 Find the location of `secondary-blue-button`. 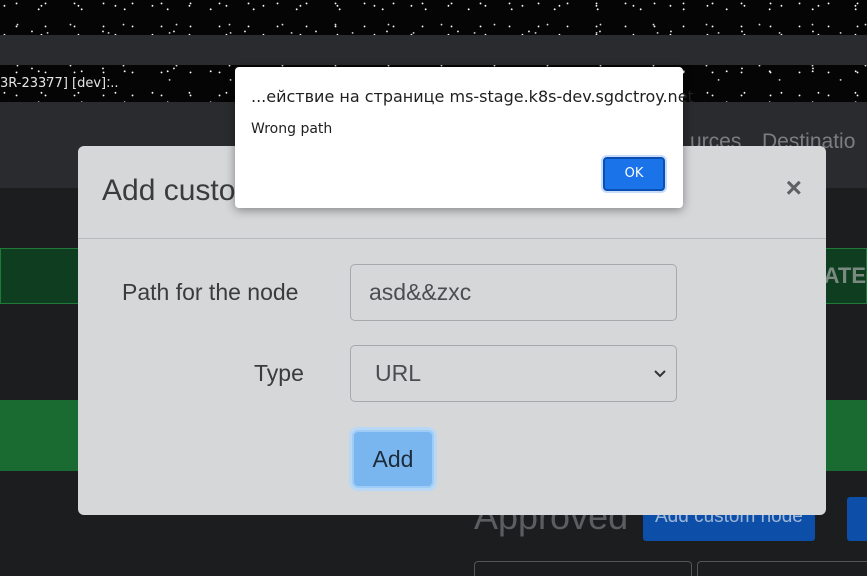

secondary-blue-button is located at coordinates (857, 519).